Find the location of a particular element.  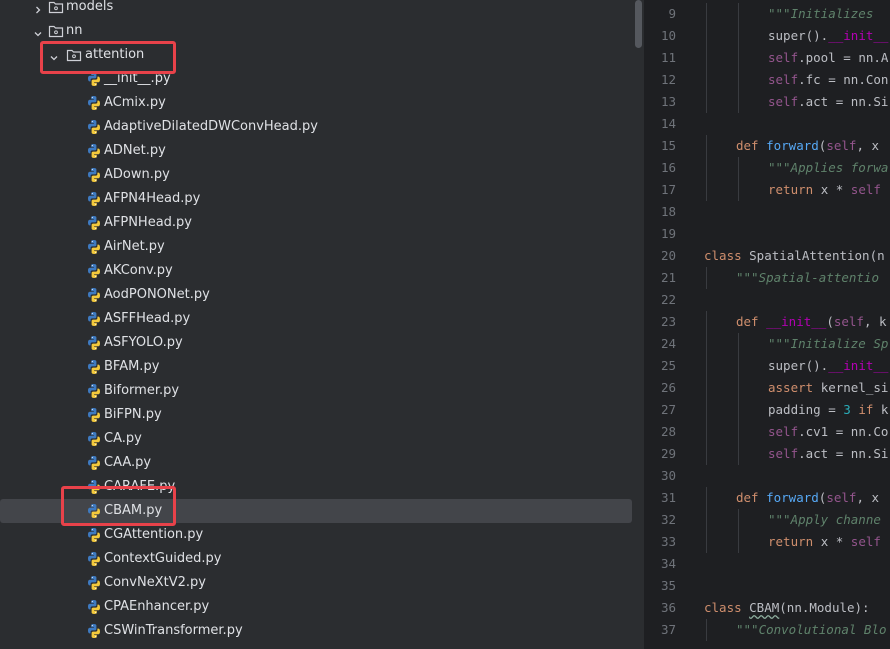

code-line: class SpatialAttention(n is located at coordinates (794, 256).